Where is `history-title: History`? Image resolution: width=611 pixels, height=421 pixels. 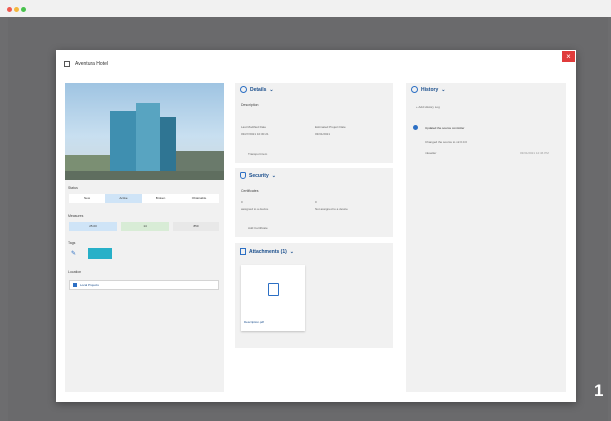
history-title: History is located at coordinates (430, 89).